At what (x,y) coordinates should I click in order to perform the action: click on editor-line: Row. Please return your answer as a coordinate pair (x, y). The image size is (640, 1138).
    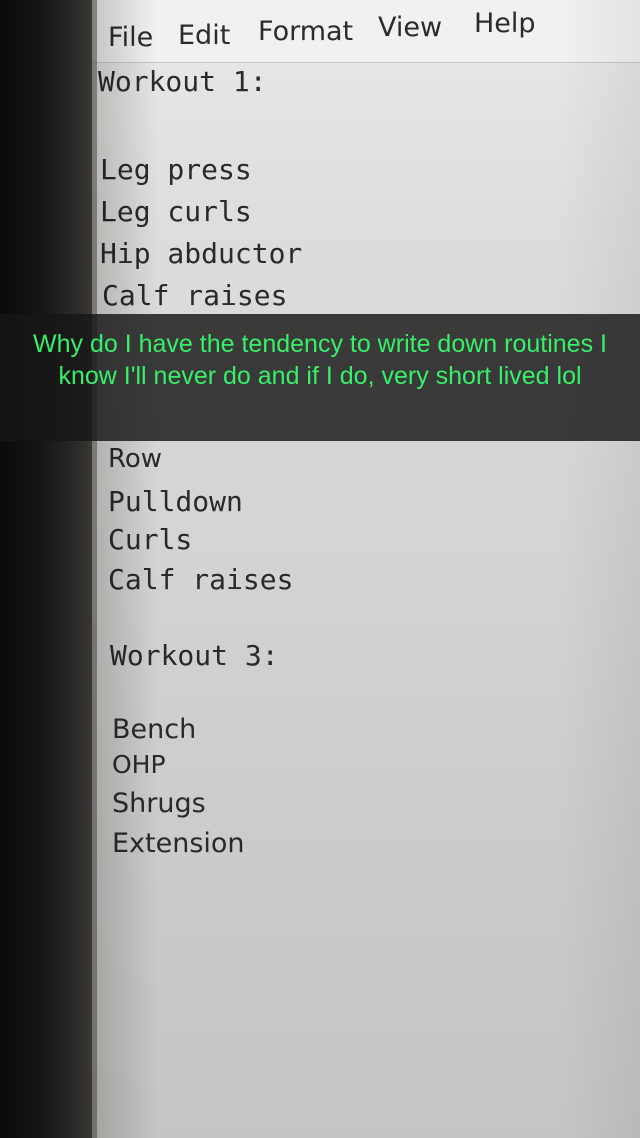
    Looking at the image, I should click on (135, 459).